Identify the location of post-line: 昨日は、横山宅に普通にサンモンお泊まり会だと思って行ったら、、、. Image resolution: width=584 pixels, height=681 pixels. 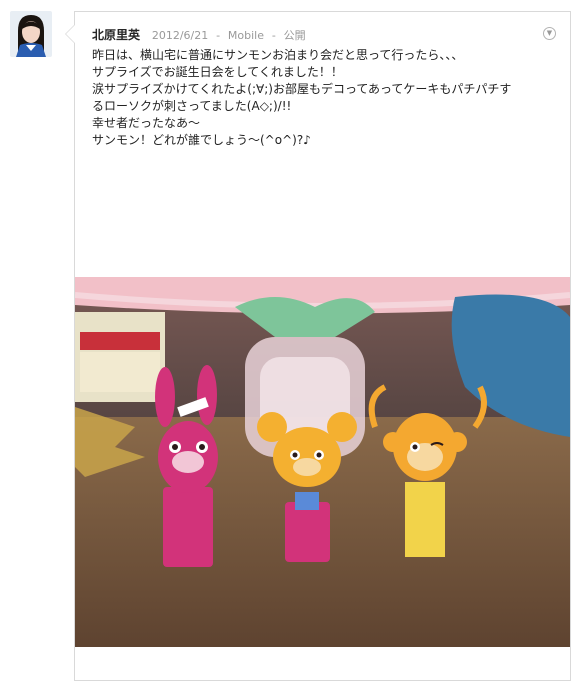
(278, 55).